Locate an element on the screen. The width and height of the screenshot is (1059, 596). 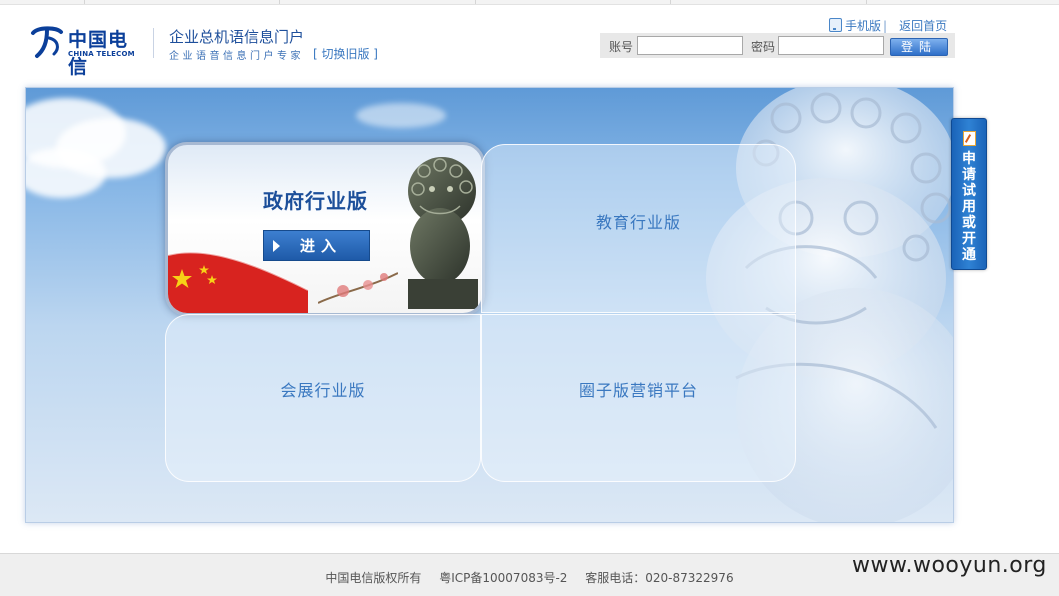
top-tab-strip is located at coordinates (529, 2).